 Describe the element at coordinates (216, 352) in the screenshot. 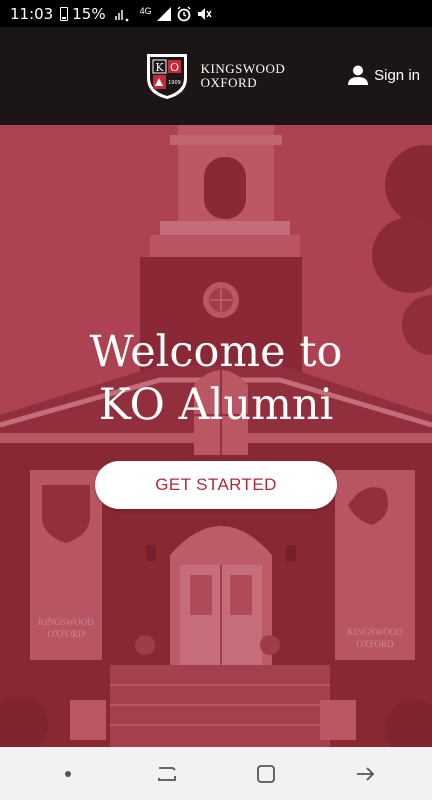

I see `hero-title-line1: Welcome to` at that location.